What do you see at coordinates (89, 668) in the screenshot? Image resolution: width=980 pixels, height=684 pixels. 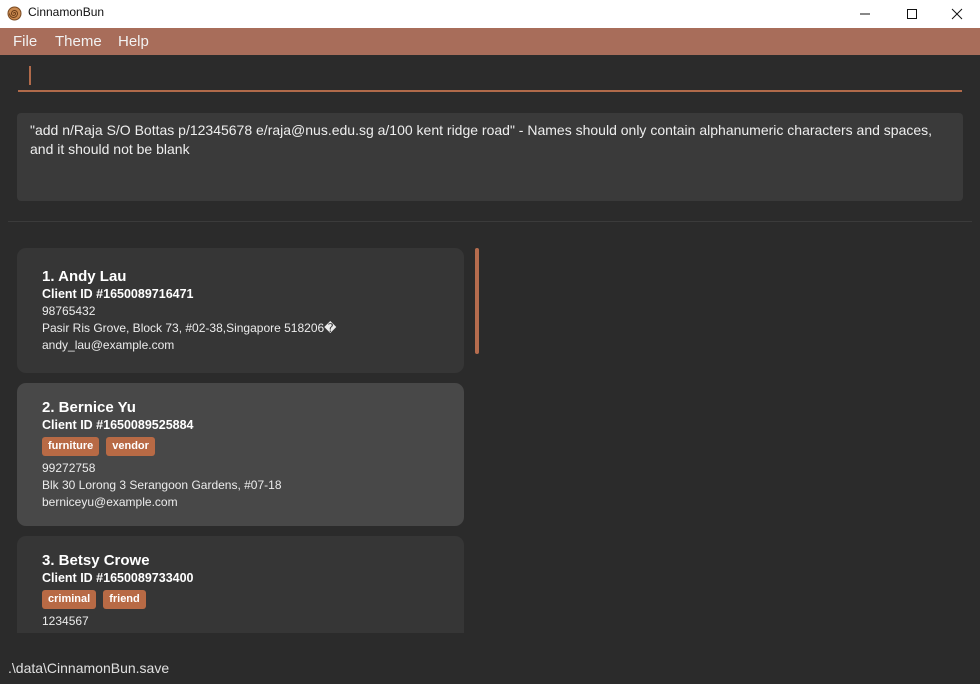 I see `save-location: .\data\CinnamonBun.save` at bounding box center [89, 668].